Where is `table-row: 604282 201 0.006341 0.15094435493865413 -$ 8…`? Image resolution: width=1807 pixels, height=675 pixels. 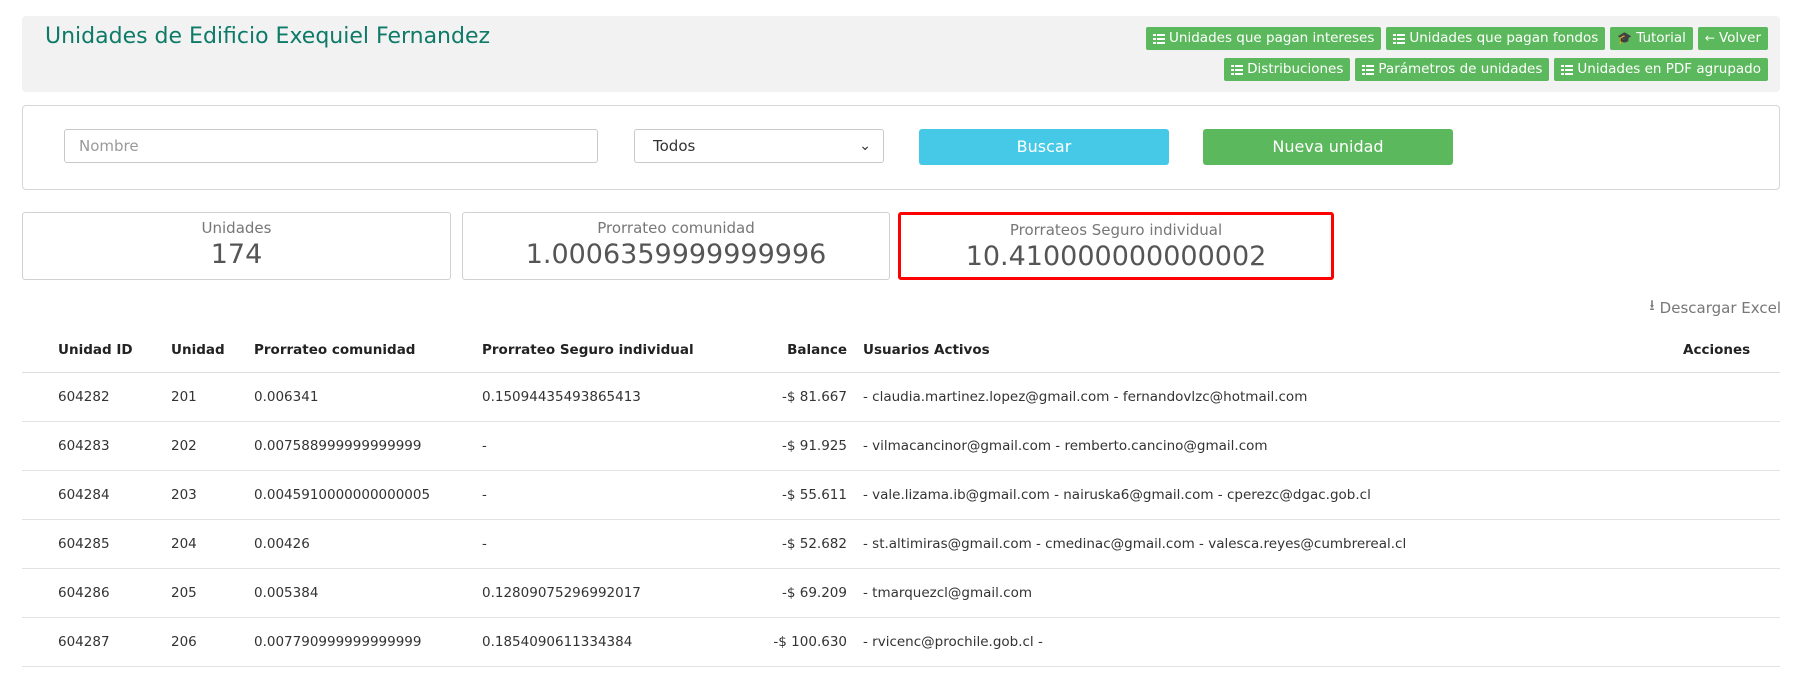
table-row: 604282 201 0.006341 0.15094435493865413 -$ 8… is located at coordinates (901, 397).